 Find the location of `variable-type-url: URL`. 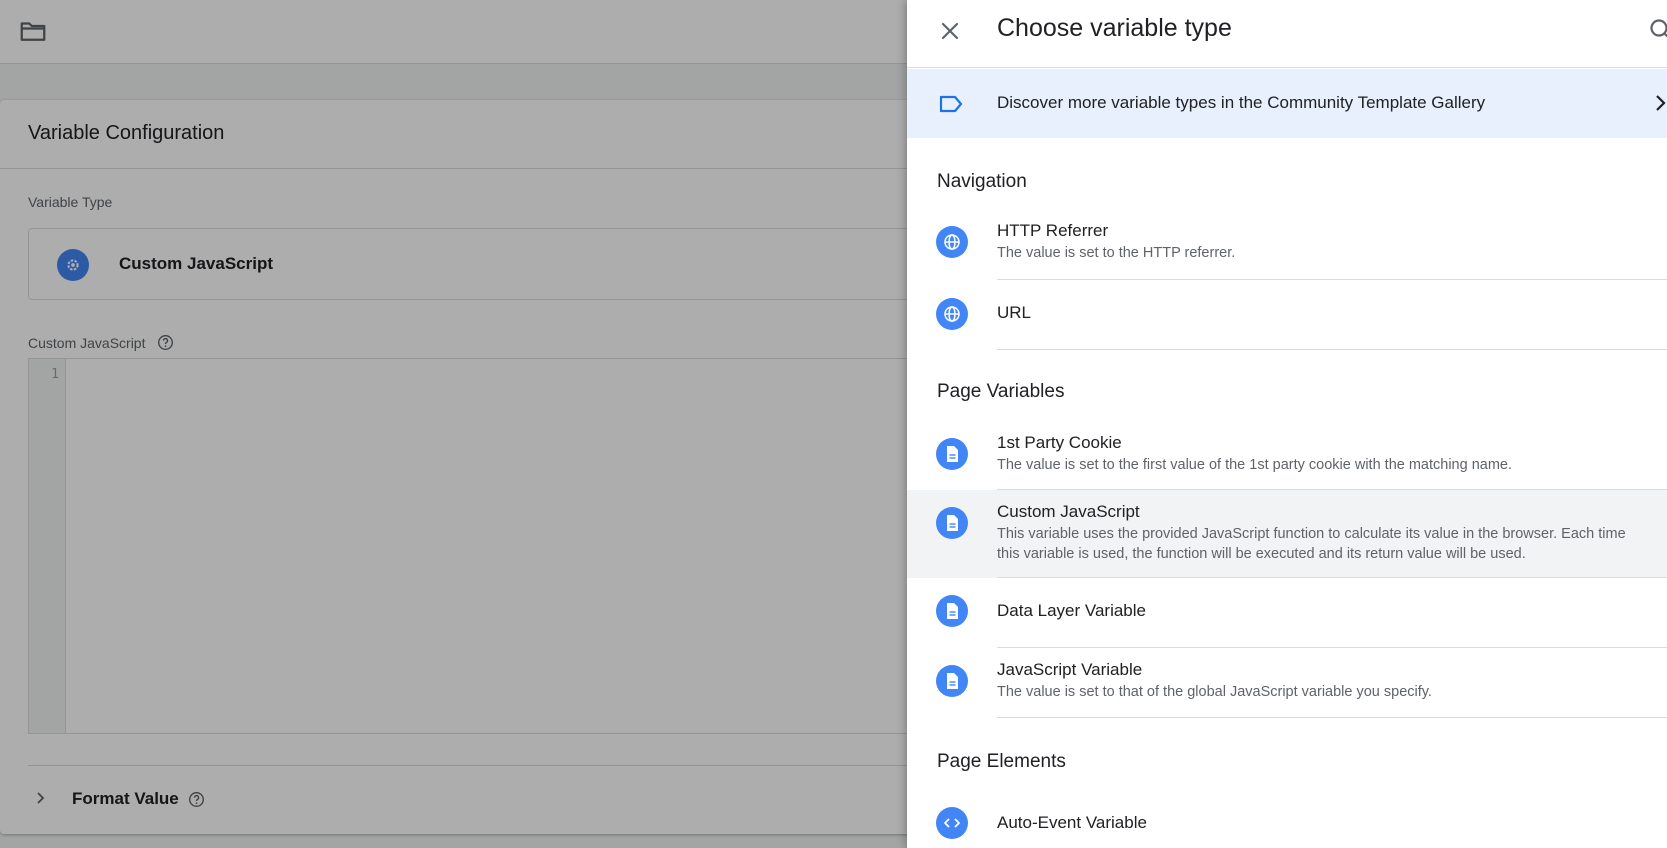

variable-type-url: URL is located at coordinates (1287, 315).